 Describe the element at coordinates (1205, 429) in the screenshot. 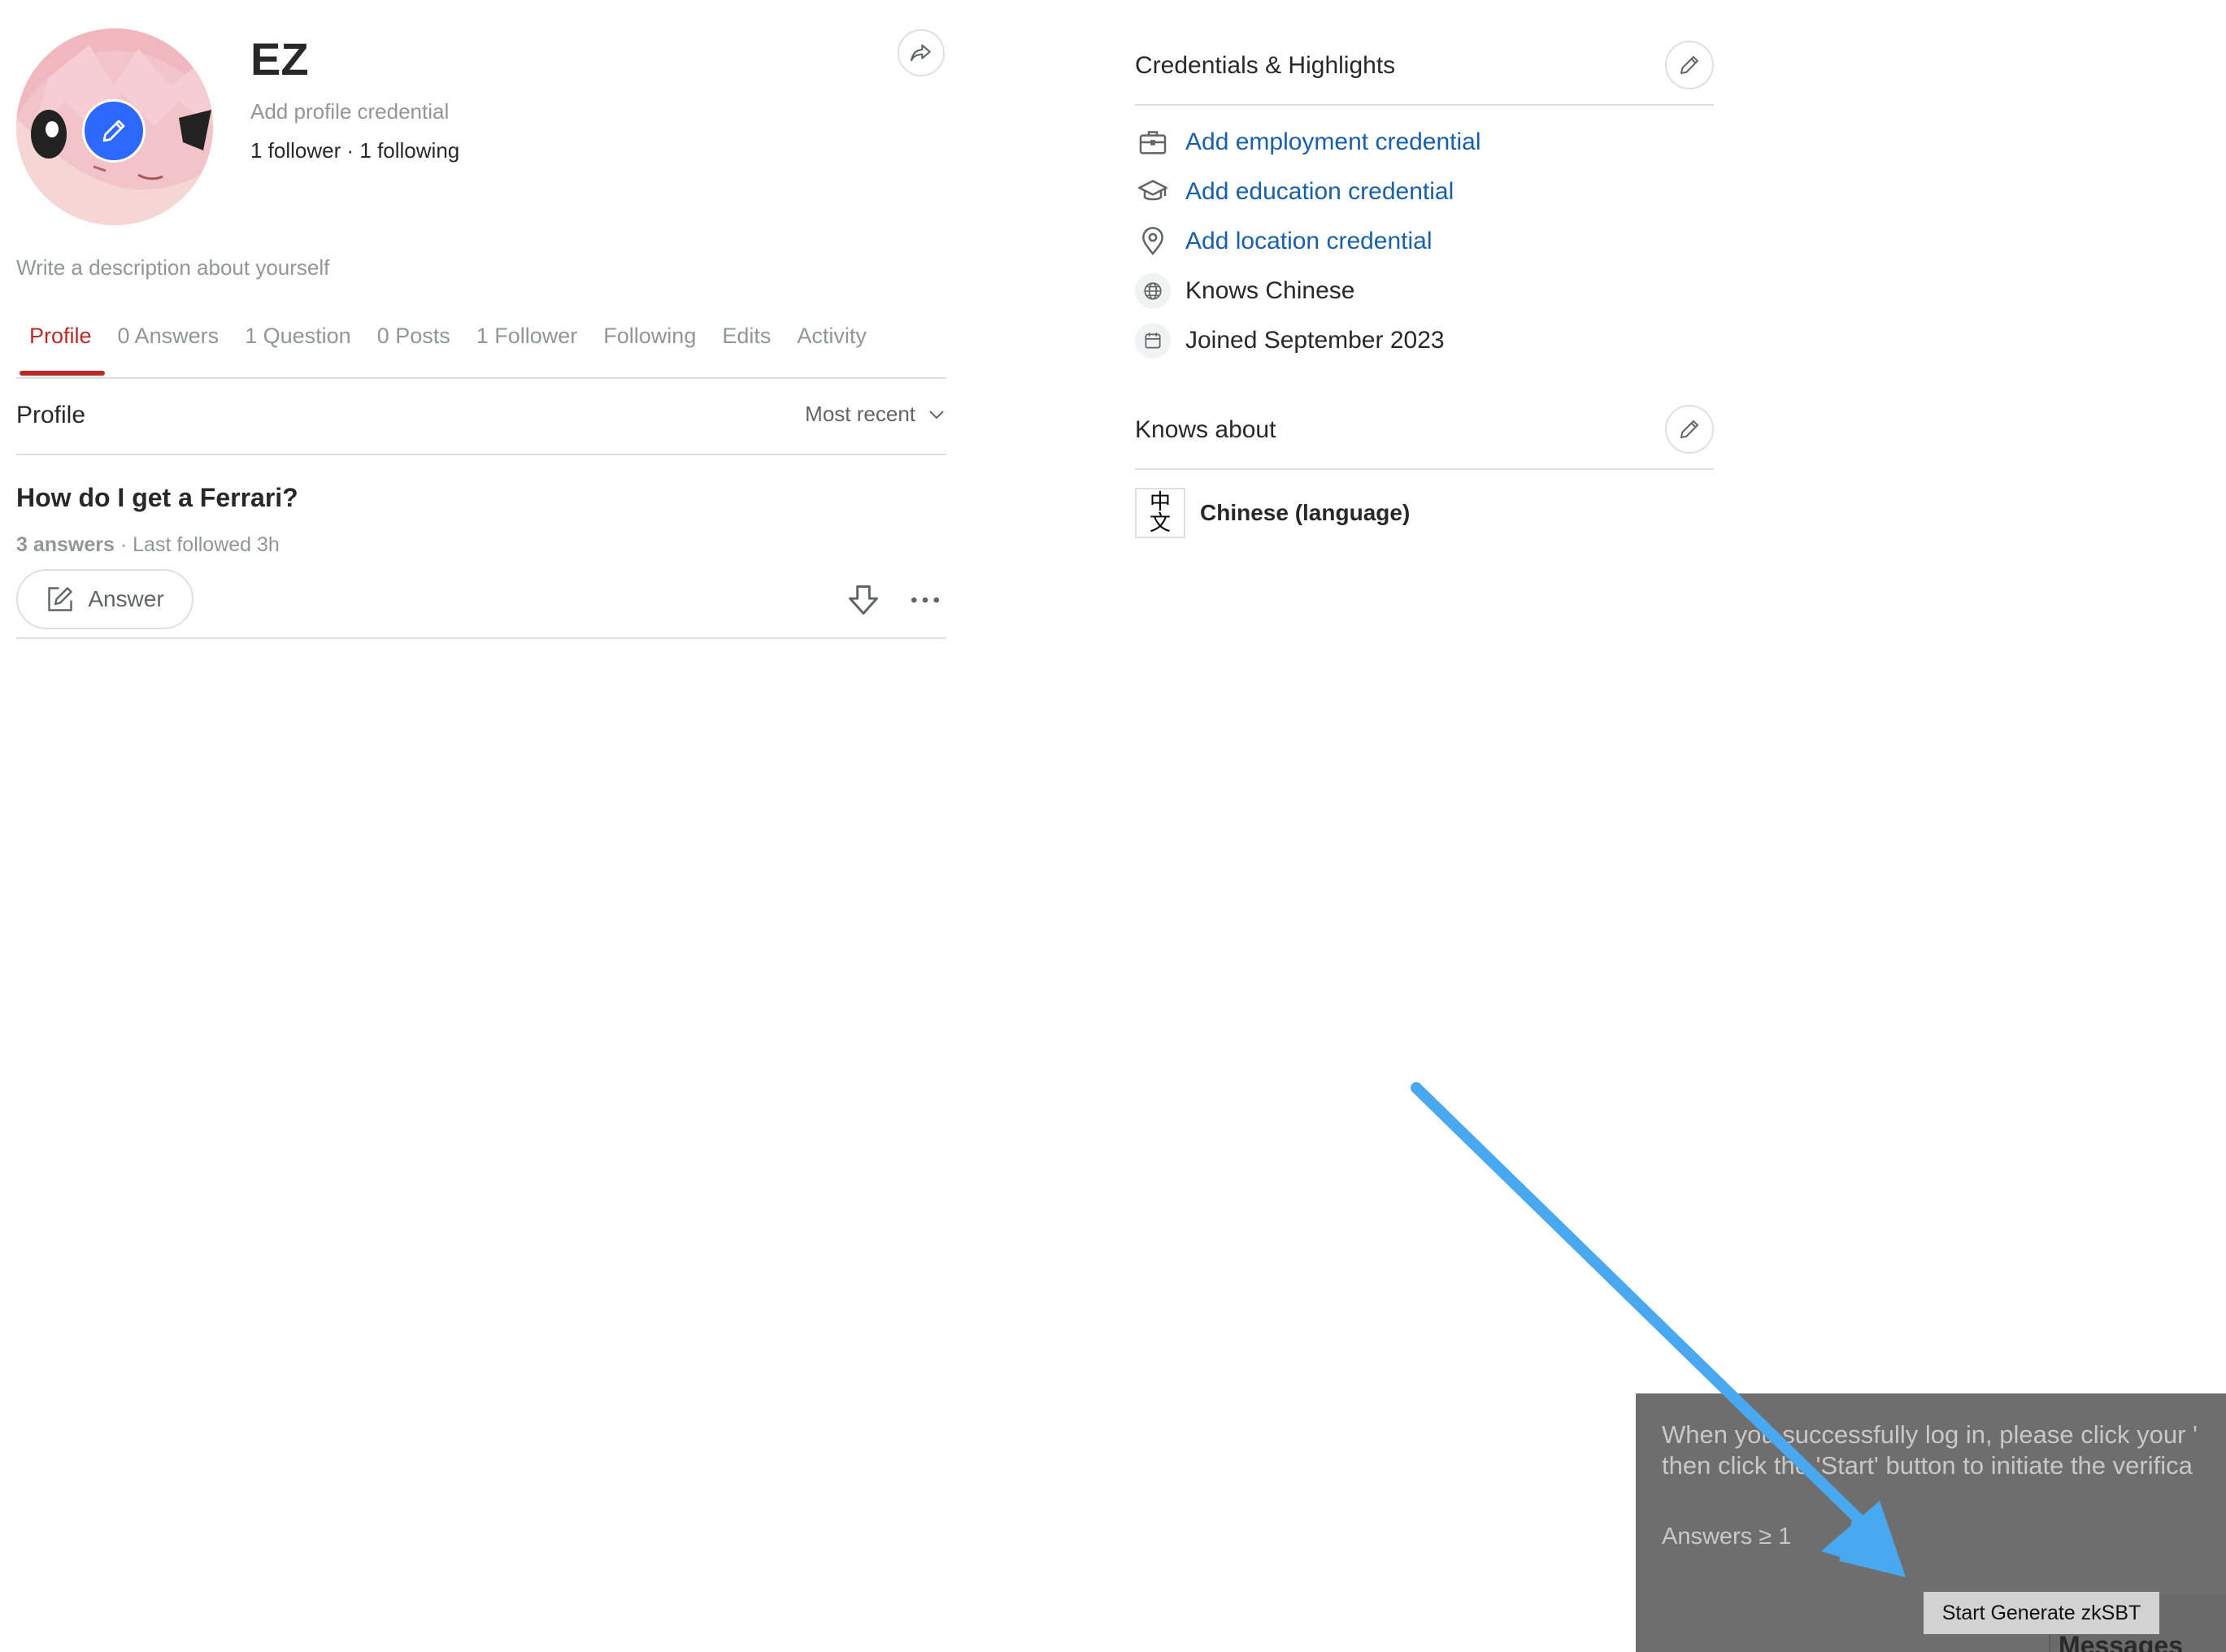

I see `knows-about-title: Knows about` at that location.